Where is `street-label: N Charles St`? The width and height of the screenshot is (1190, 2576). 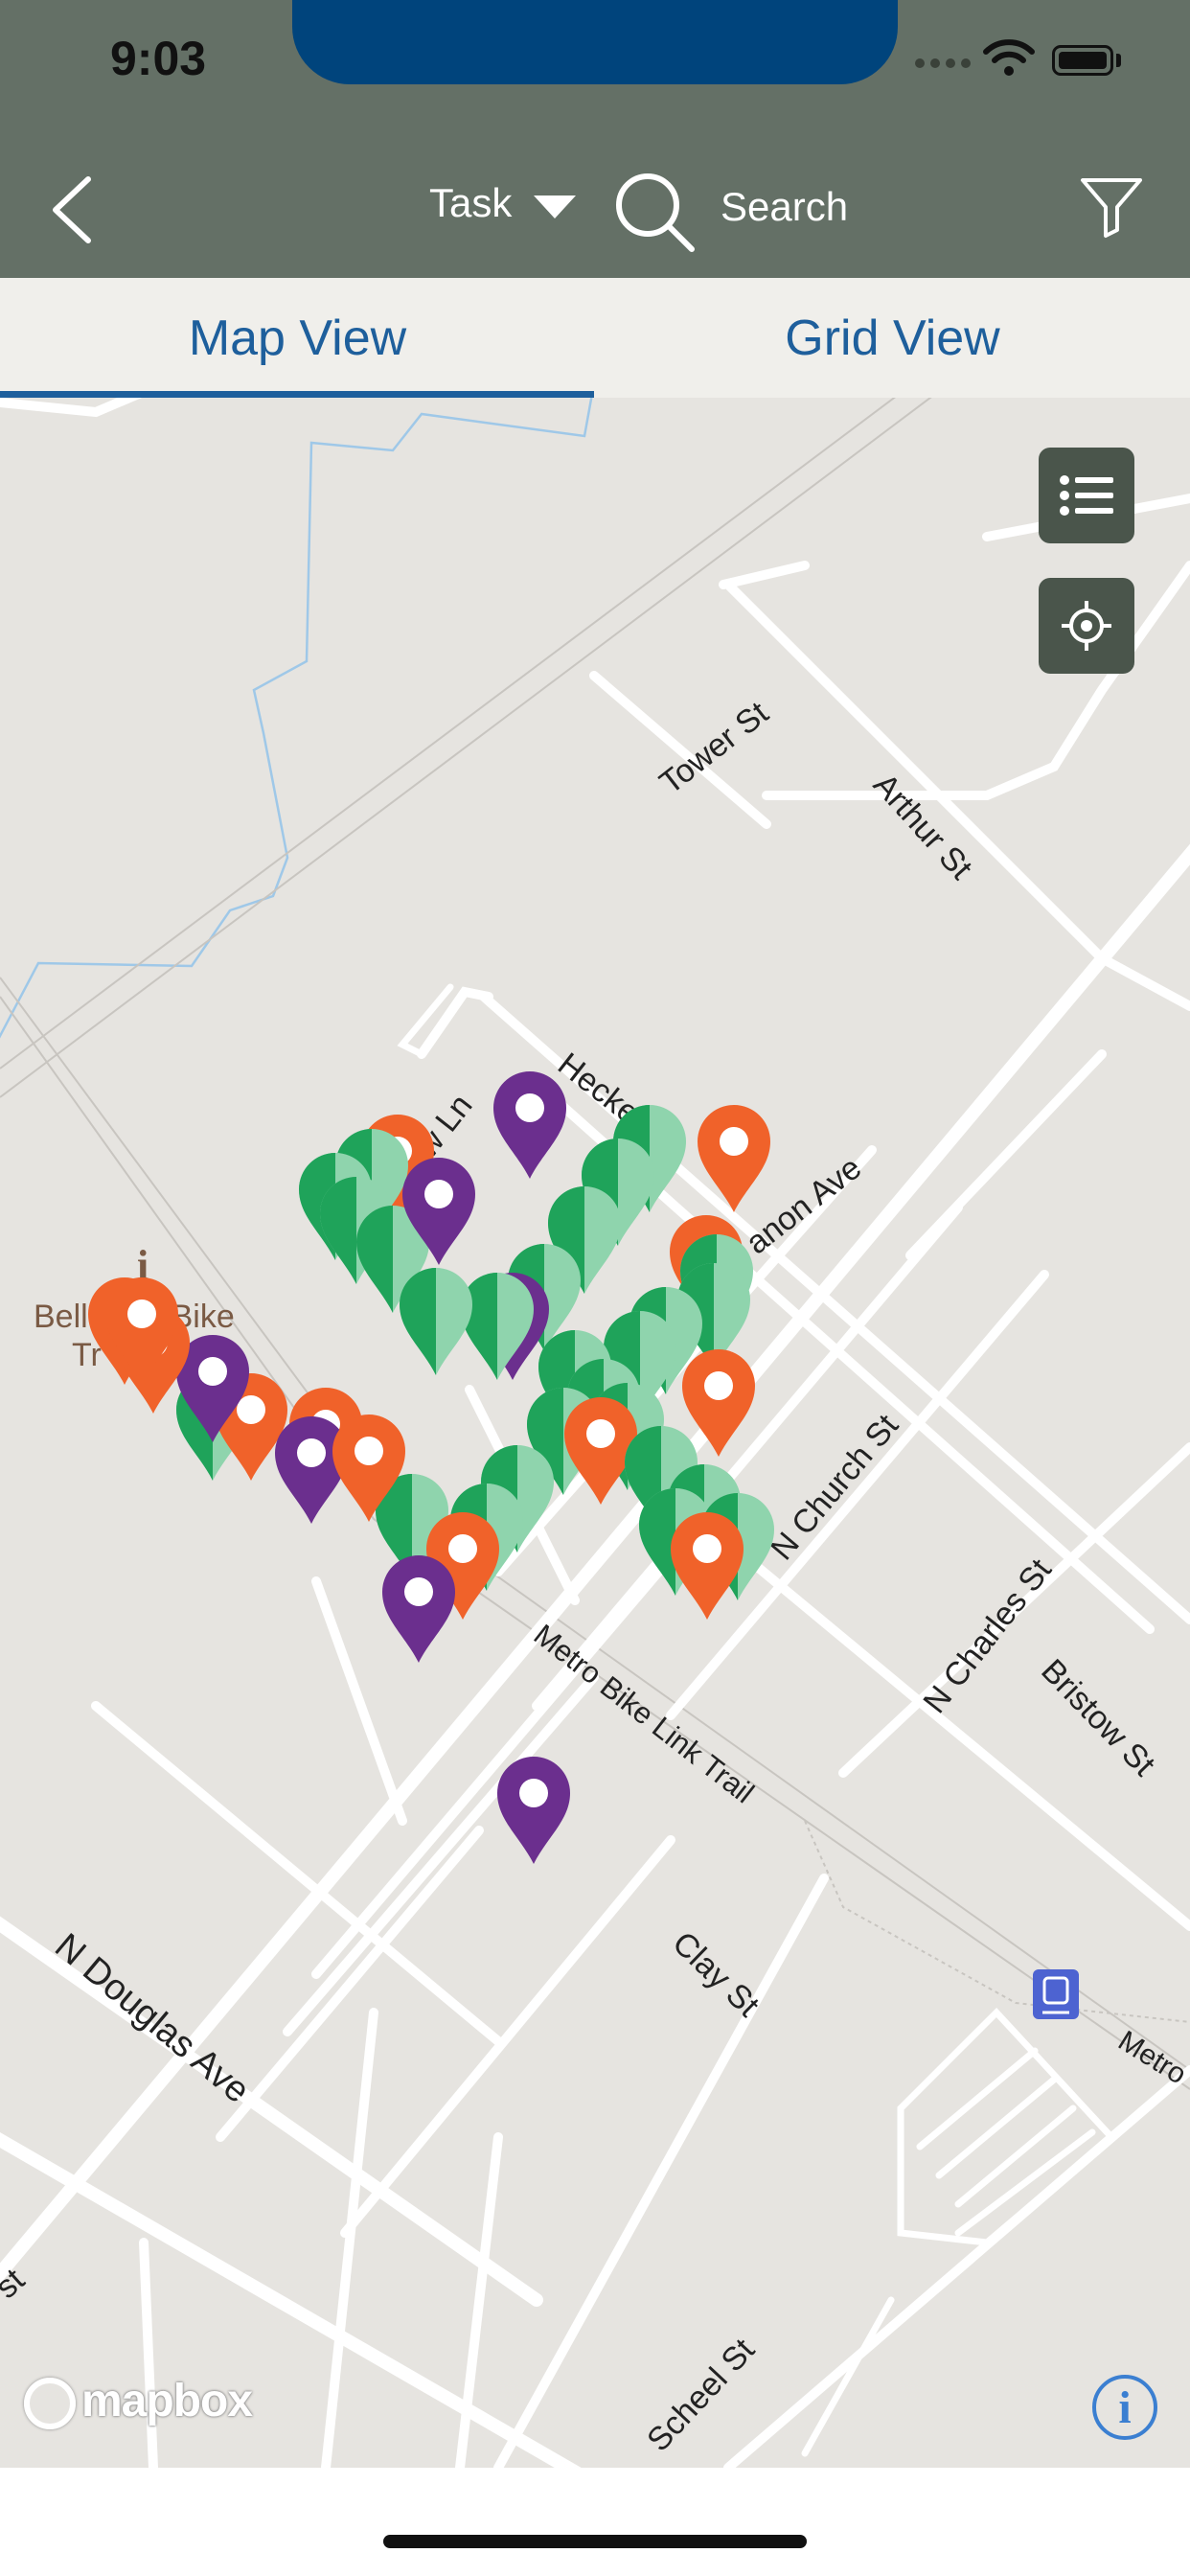 street-label: N Charles St is located at coordinates (987, 1636).